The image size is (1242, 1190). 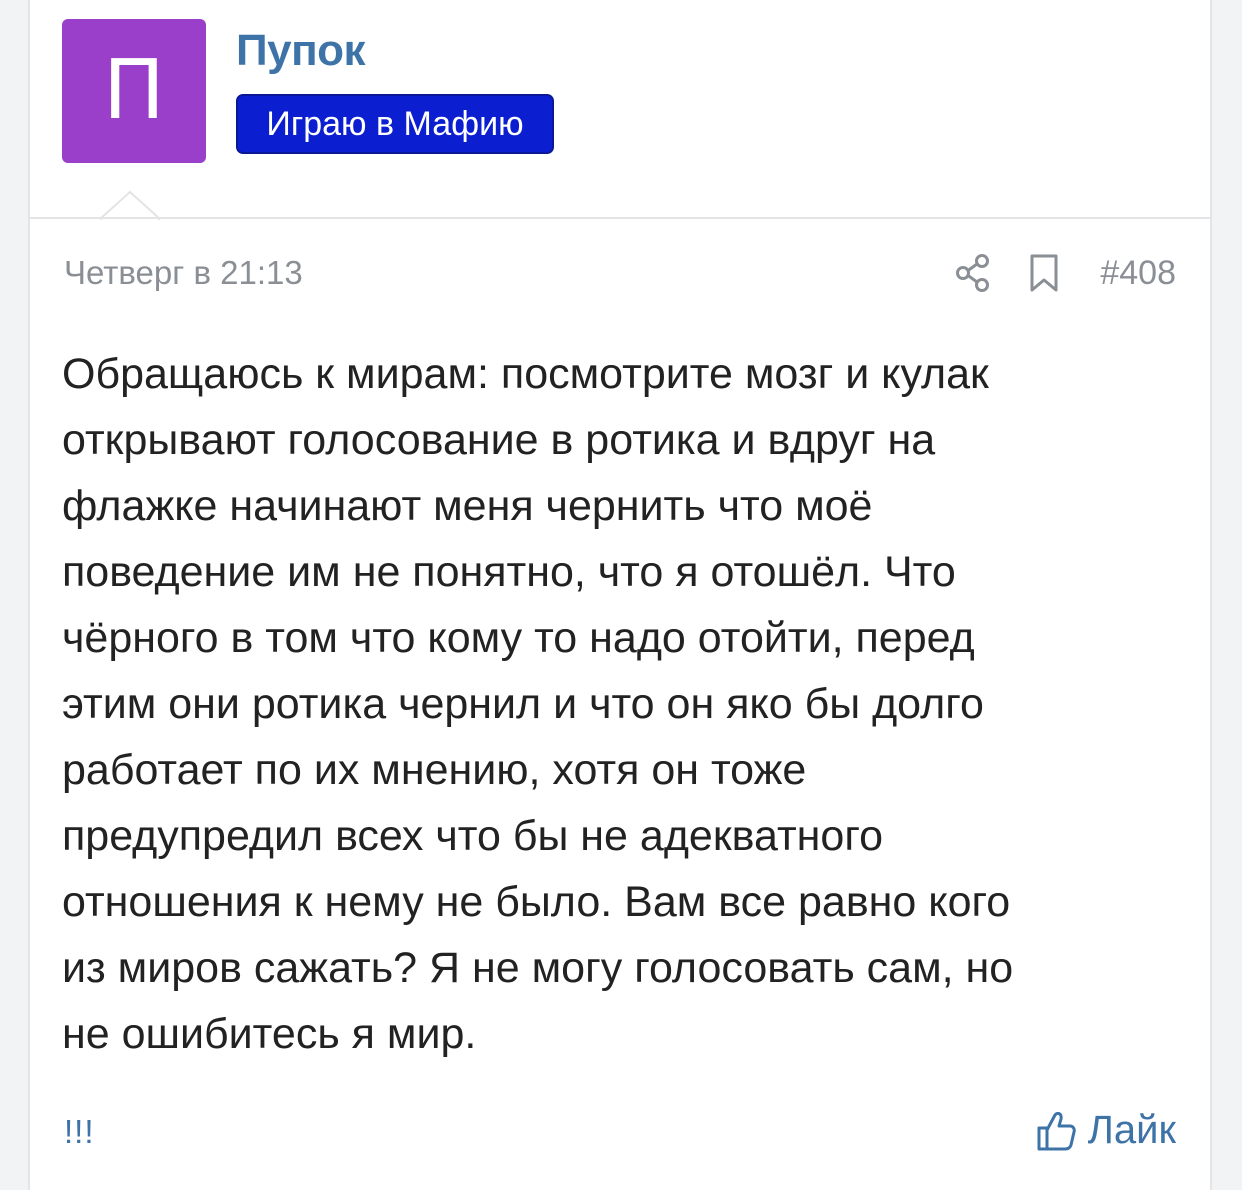 I want to click on like-button: Лайк, so click(x=1106, y=1130).